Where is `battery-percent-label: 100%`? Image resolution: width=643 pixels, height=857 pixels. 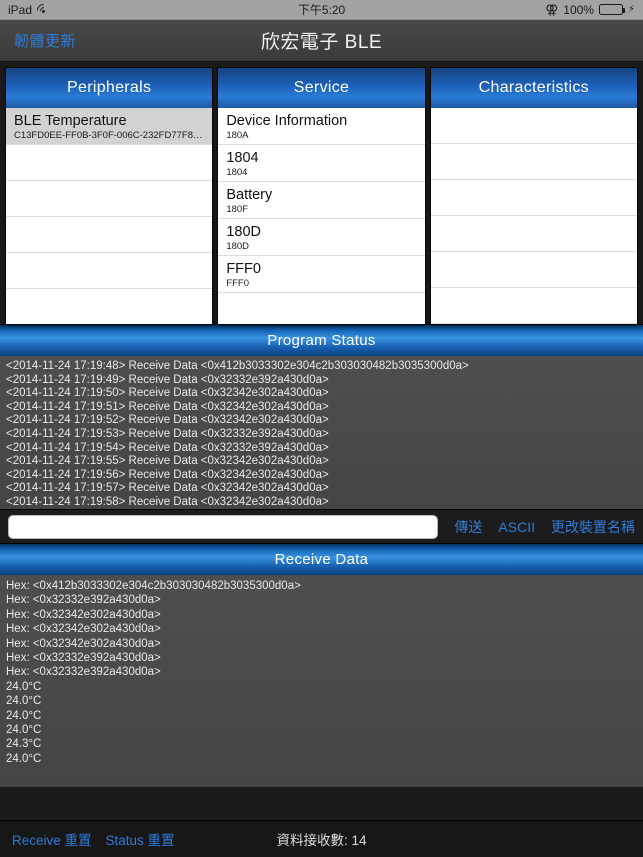
battery-percent-label: 100% is located at coordinates (578, 9).